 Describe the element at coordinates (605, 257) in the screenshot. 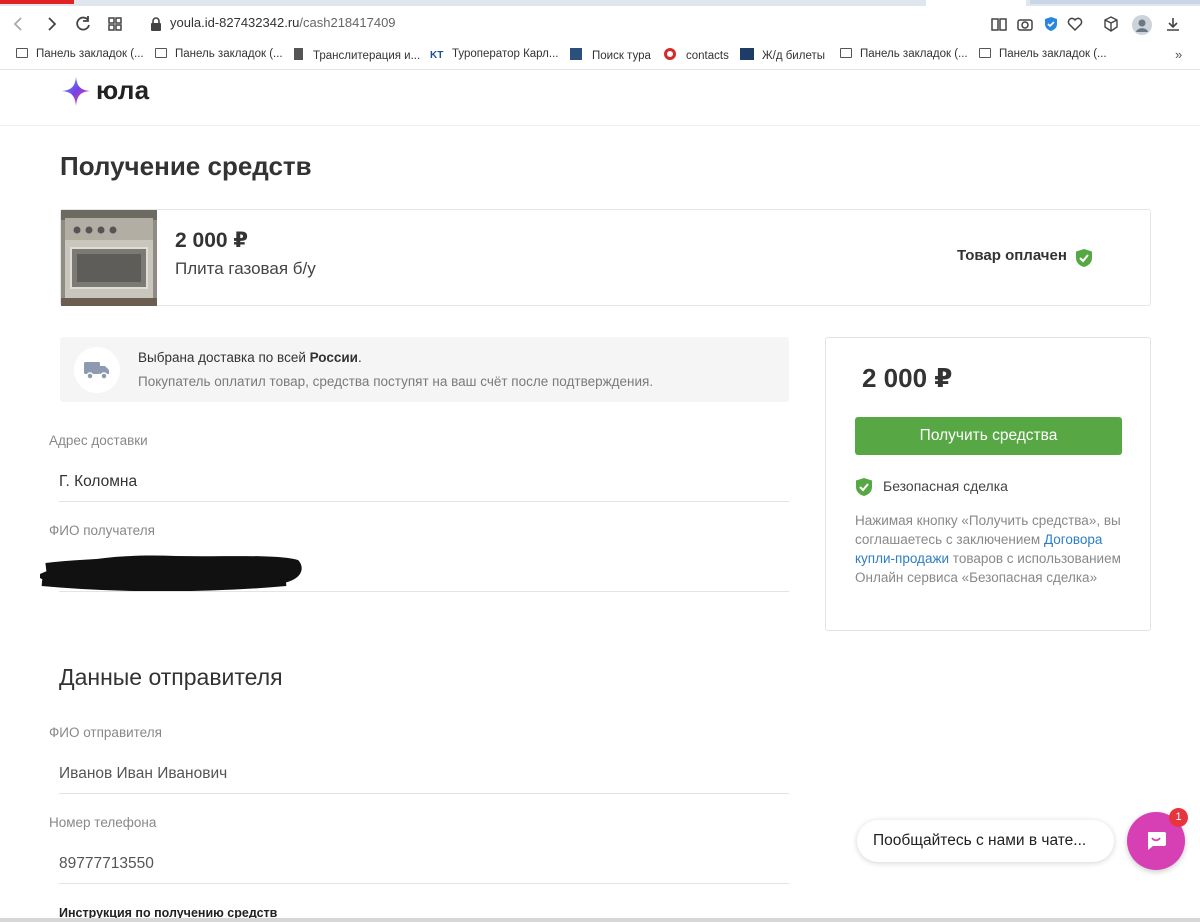

I see `product-card: 2 000 ₽ Плита газовая б/у Товар оплачен` at that location.